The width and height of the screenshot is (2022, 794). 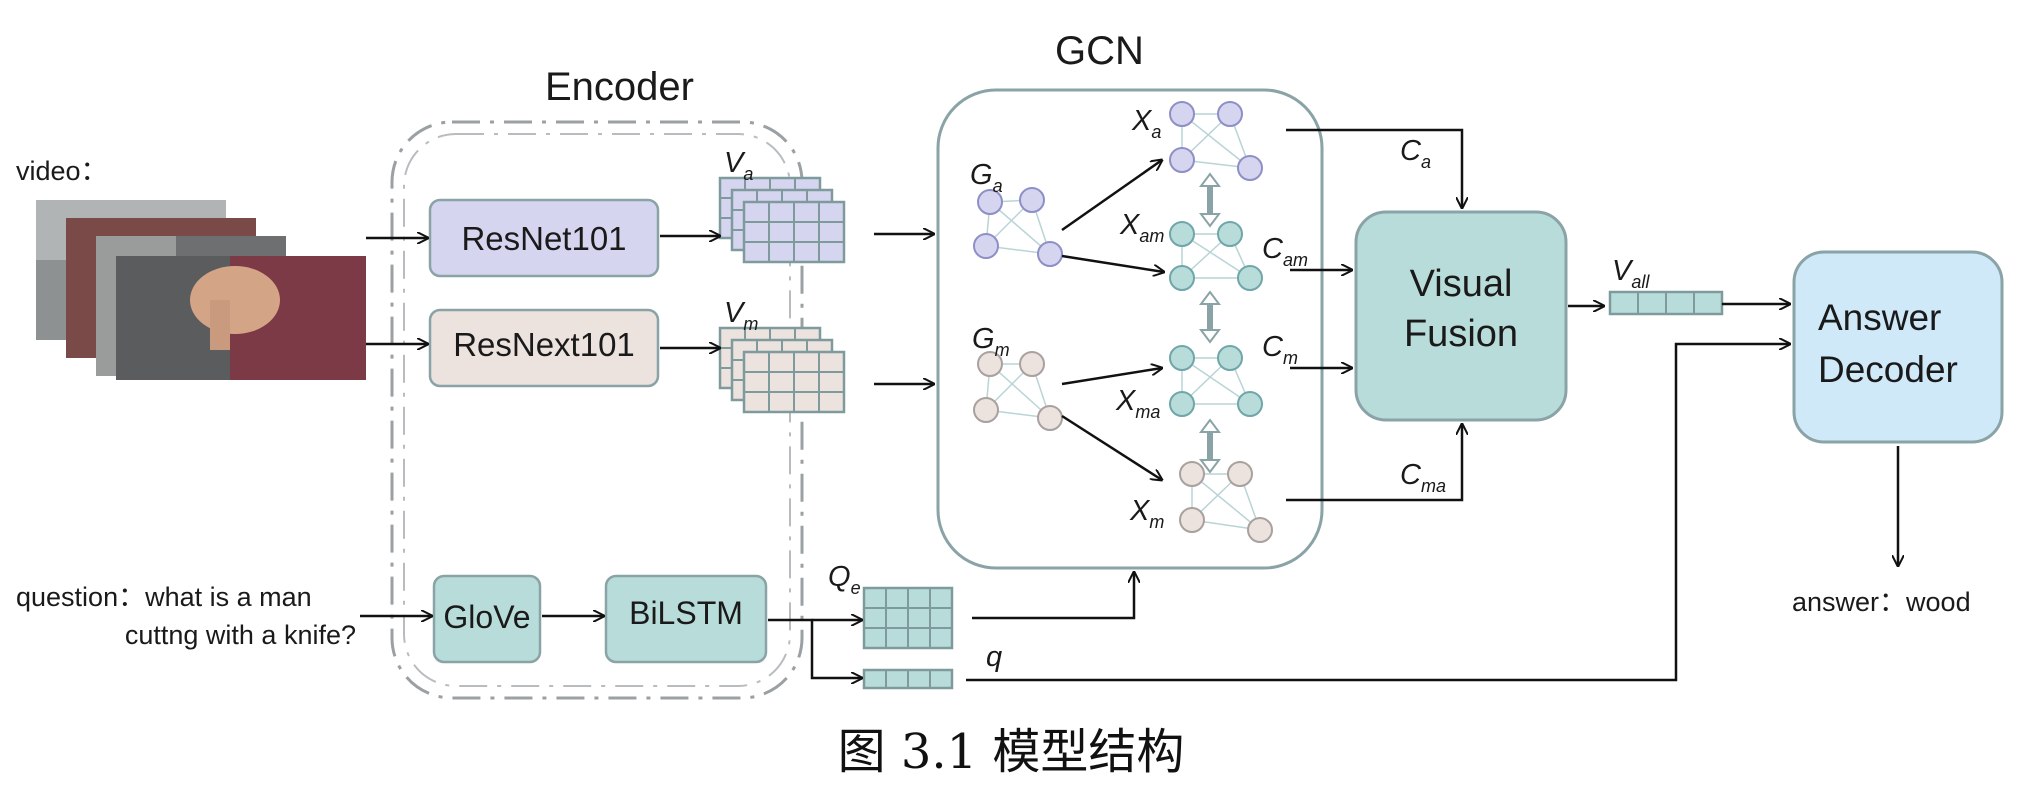 I want to click on symbol-vm: Vm, so click(x=741, y=315).